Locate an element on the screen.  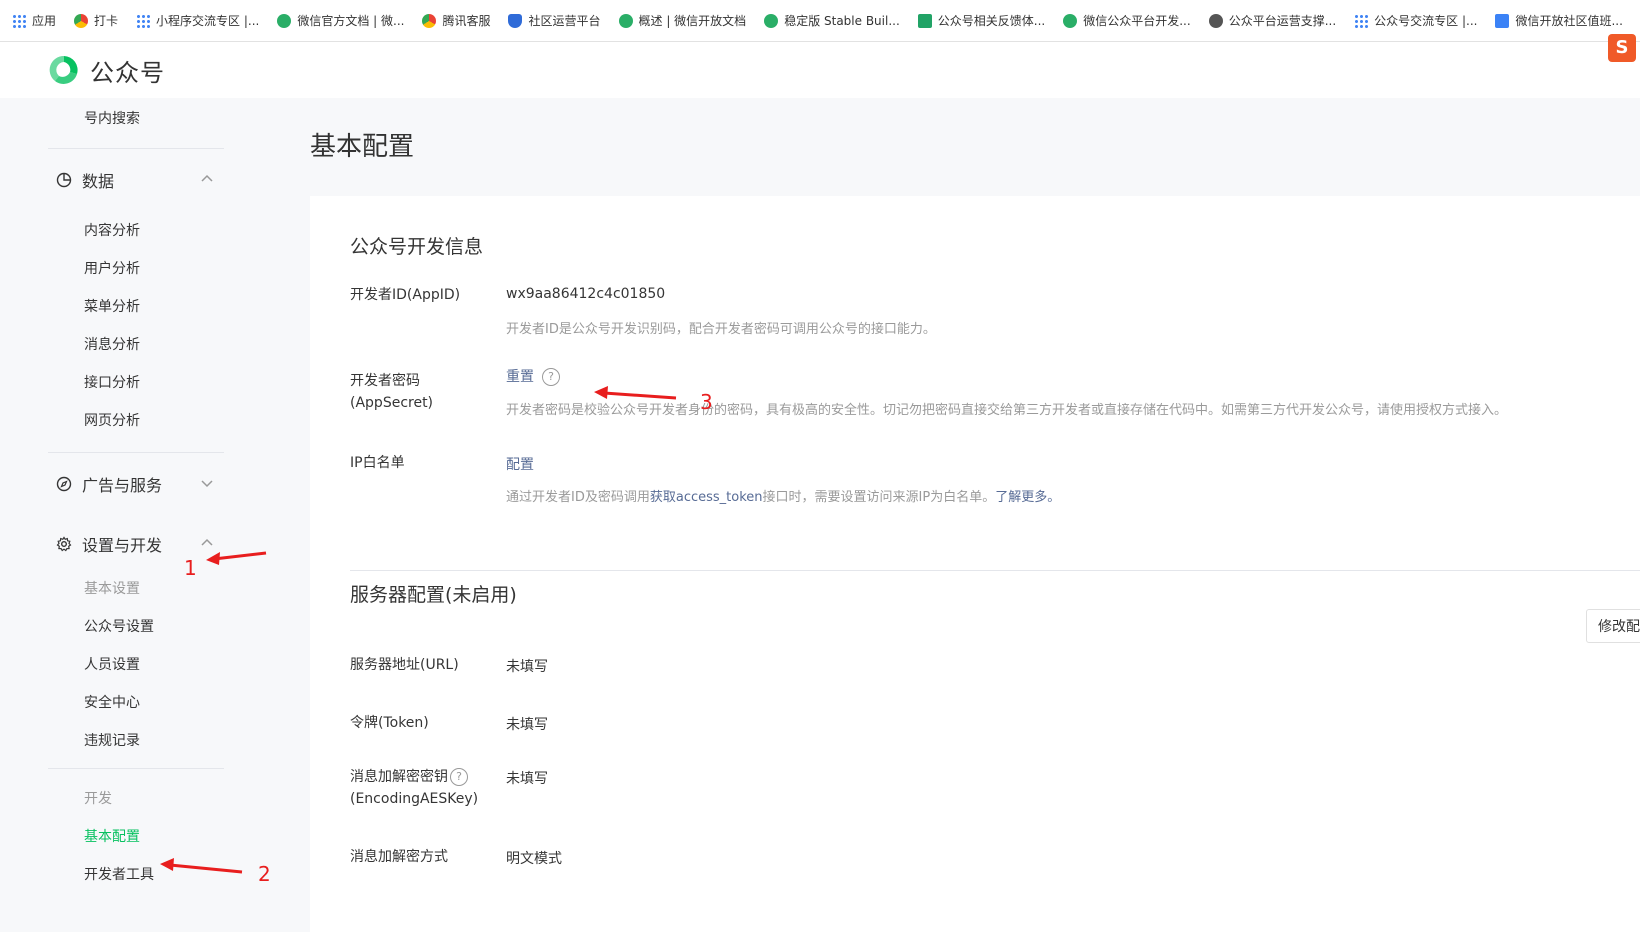
annotation-number-3: 3 is located at coordinates (706, 402).